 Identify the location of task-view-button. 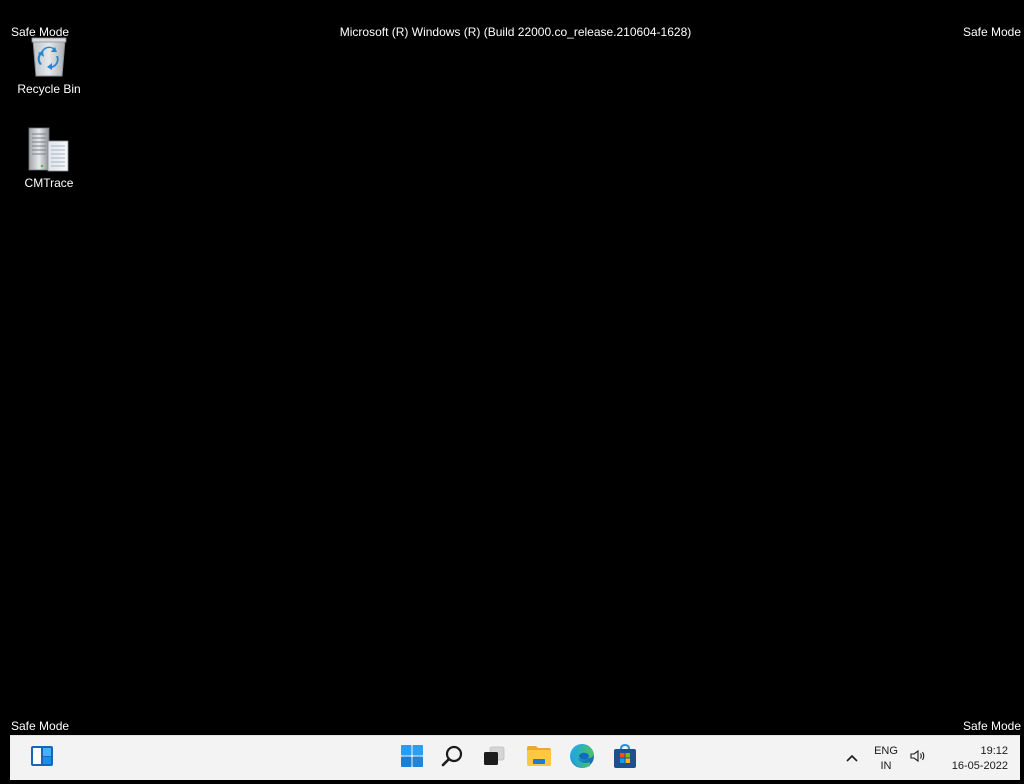
(494, 758).